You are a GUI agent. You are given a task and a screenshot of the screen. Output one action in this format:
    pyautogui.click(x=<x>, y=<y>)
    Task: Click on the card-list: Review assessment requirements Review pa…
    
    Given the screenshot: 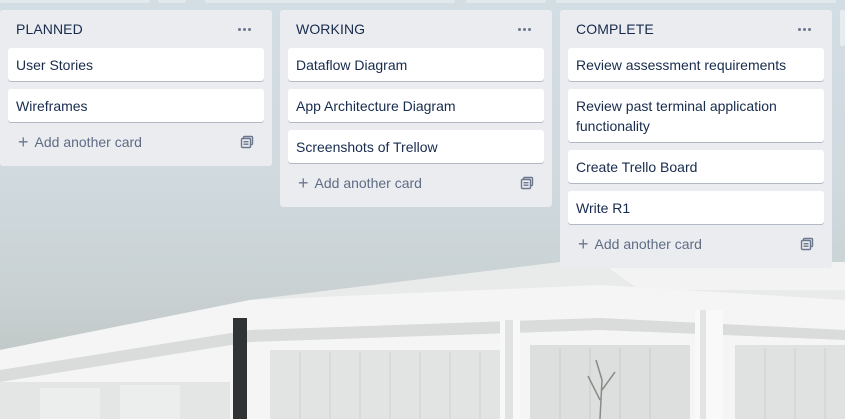 What is the action you would take?
    pyautogui.click(x=696, y=136)
    